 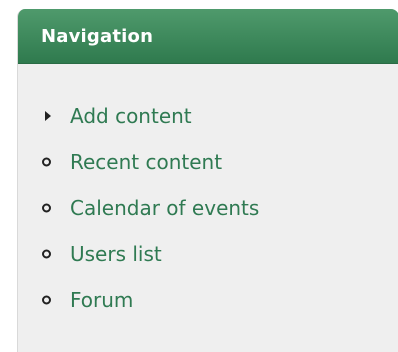 I want to click on menu-item-users-list: Users list, so click(x=208, y=254).